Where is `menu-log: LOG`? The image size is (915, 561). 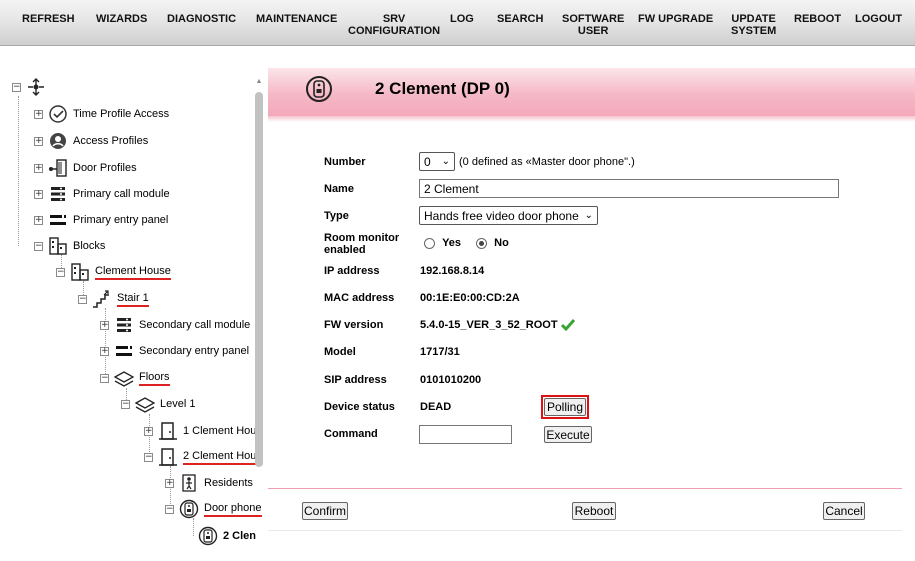
menu-log: LOG is located at coordinates (462, 19).